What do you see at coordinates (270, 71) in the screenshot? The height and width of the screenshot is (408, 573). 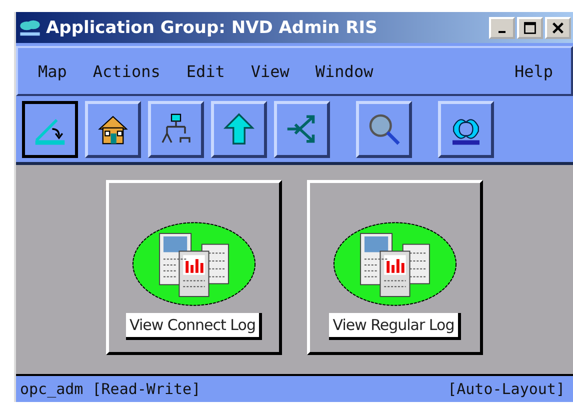 I see `menu-item: View` at bounding box center [270, 71].